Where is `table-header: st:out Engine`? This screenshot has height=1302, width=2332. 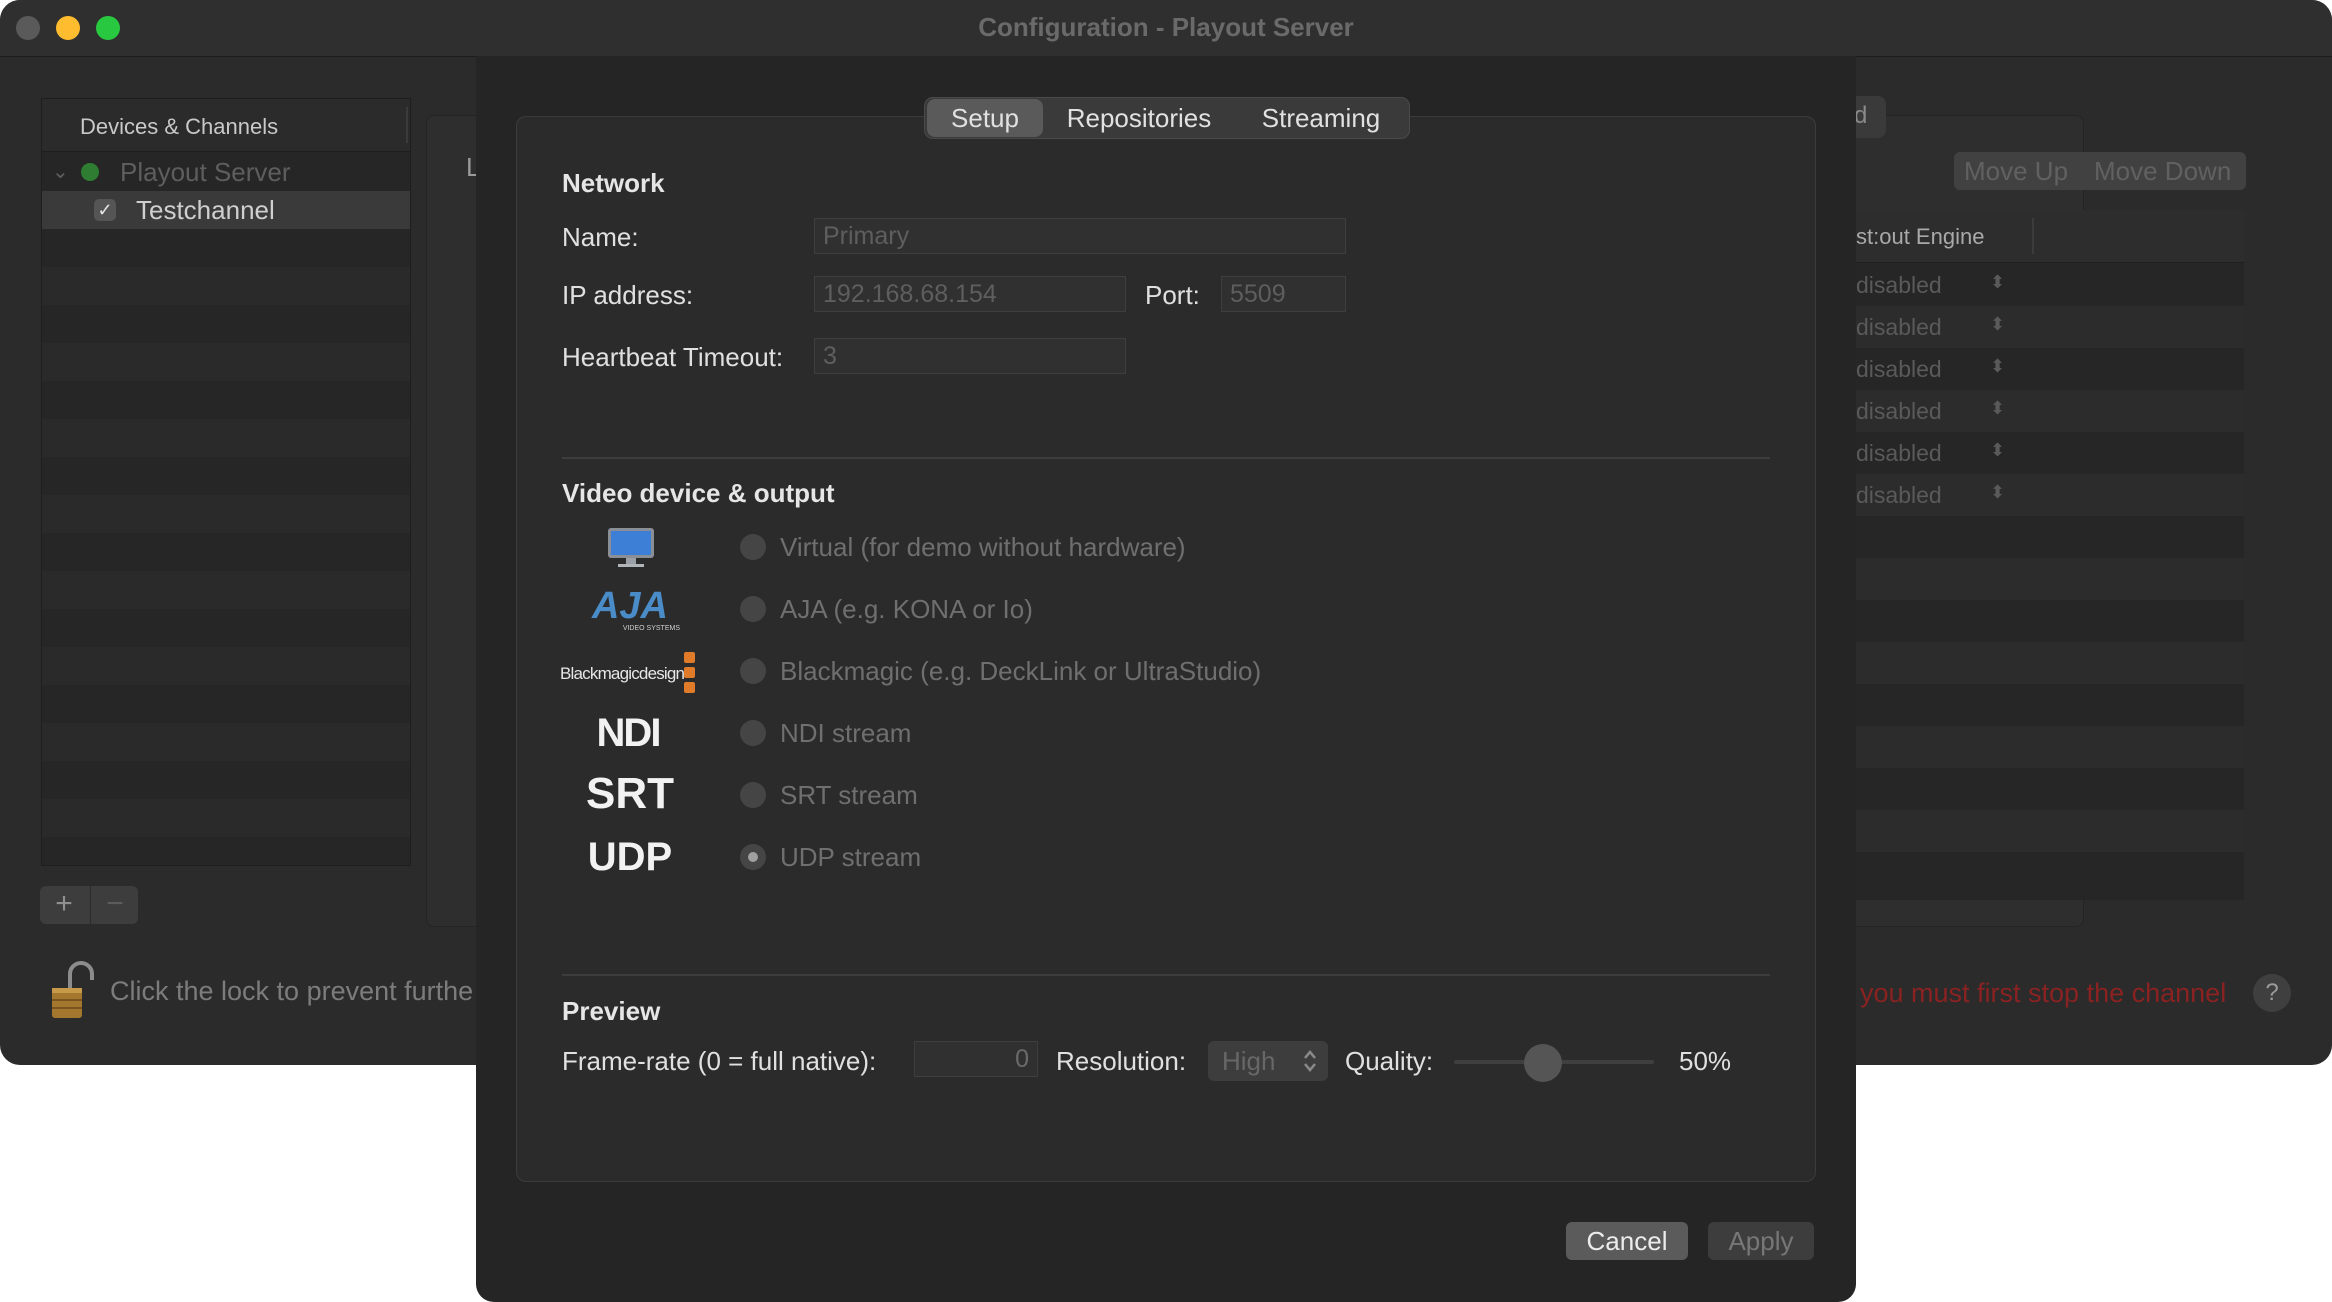 table-header: st:out Engine is located at coordinates (2048, 236).